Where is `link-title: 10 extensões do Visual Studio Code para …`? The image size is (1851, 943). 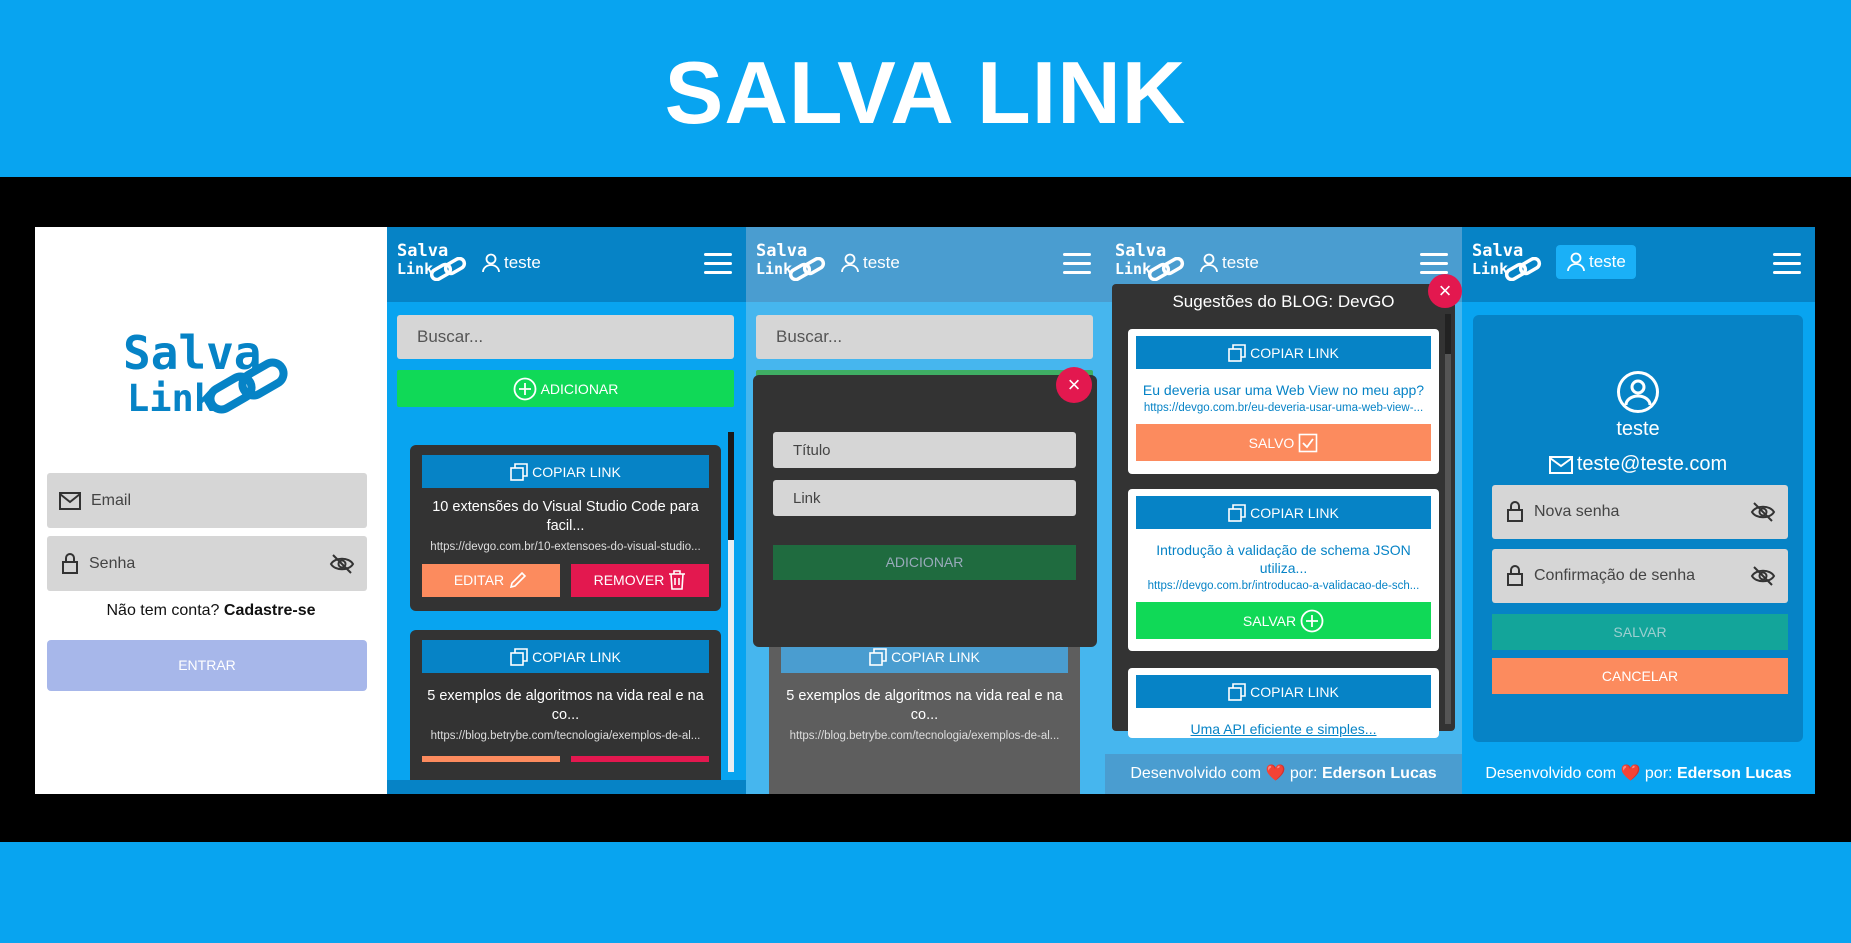
link-title: 10 extensões do Visual Studio Code para … is located at coordinates (565, 516).